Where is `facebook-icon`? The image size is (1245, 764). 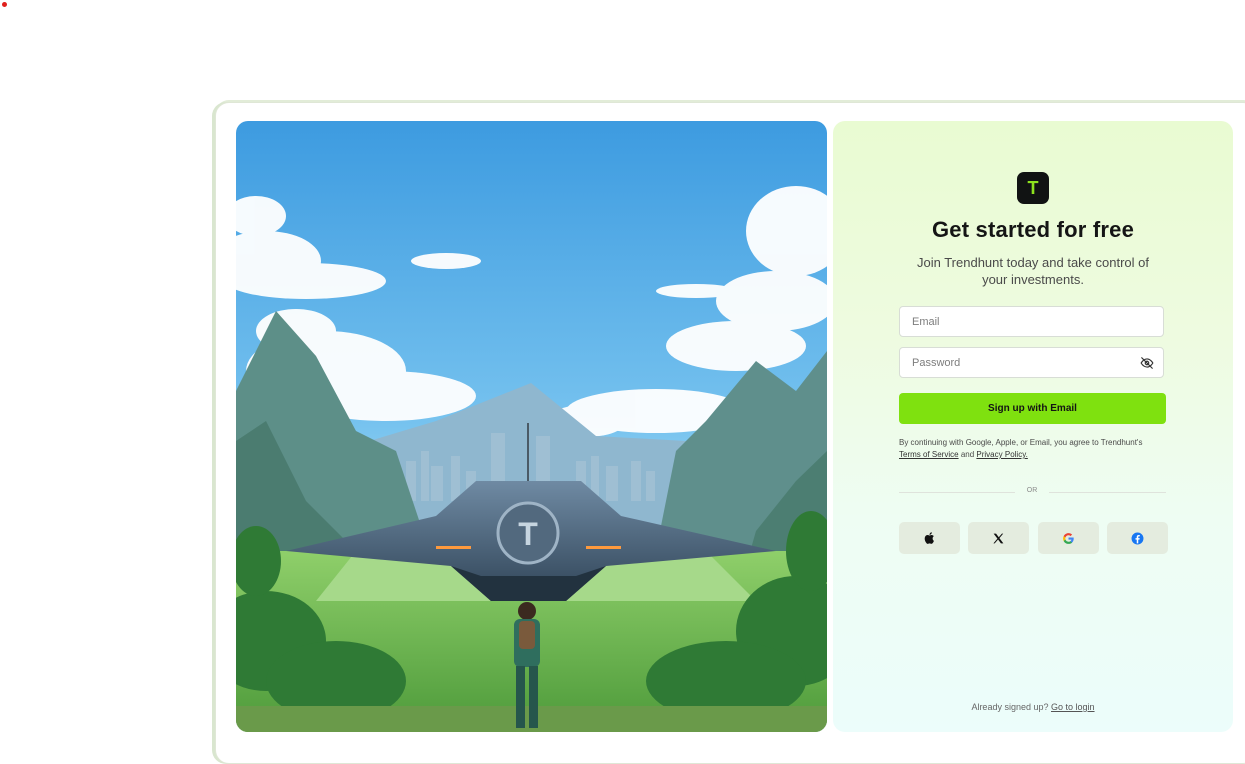
facebook-icon is located at coordinates (1137, 538).